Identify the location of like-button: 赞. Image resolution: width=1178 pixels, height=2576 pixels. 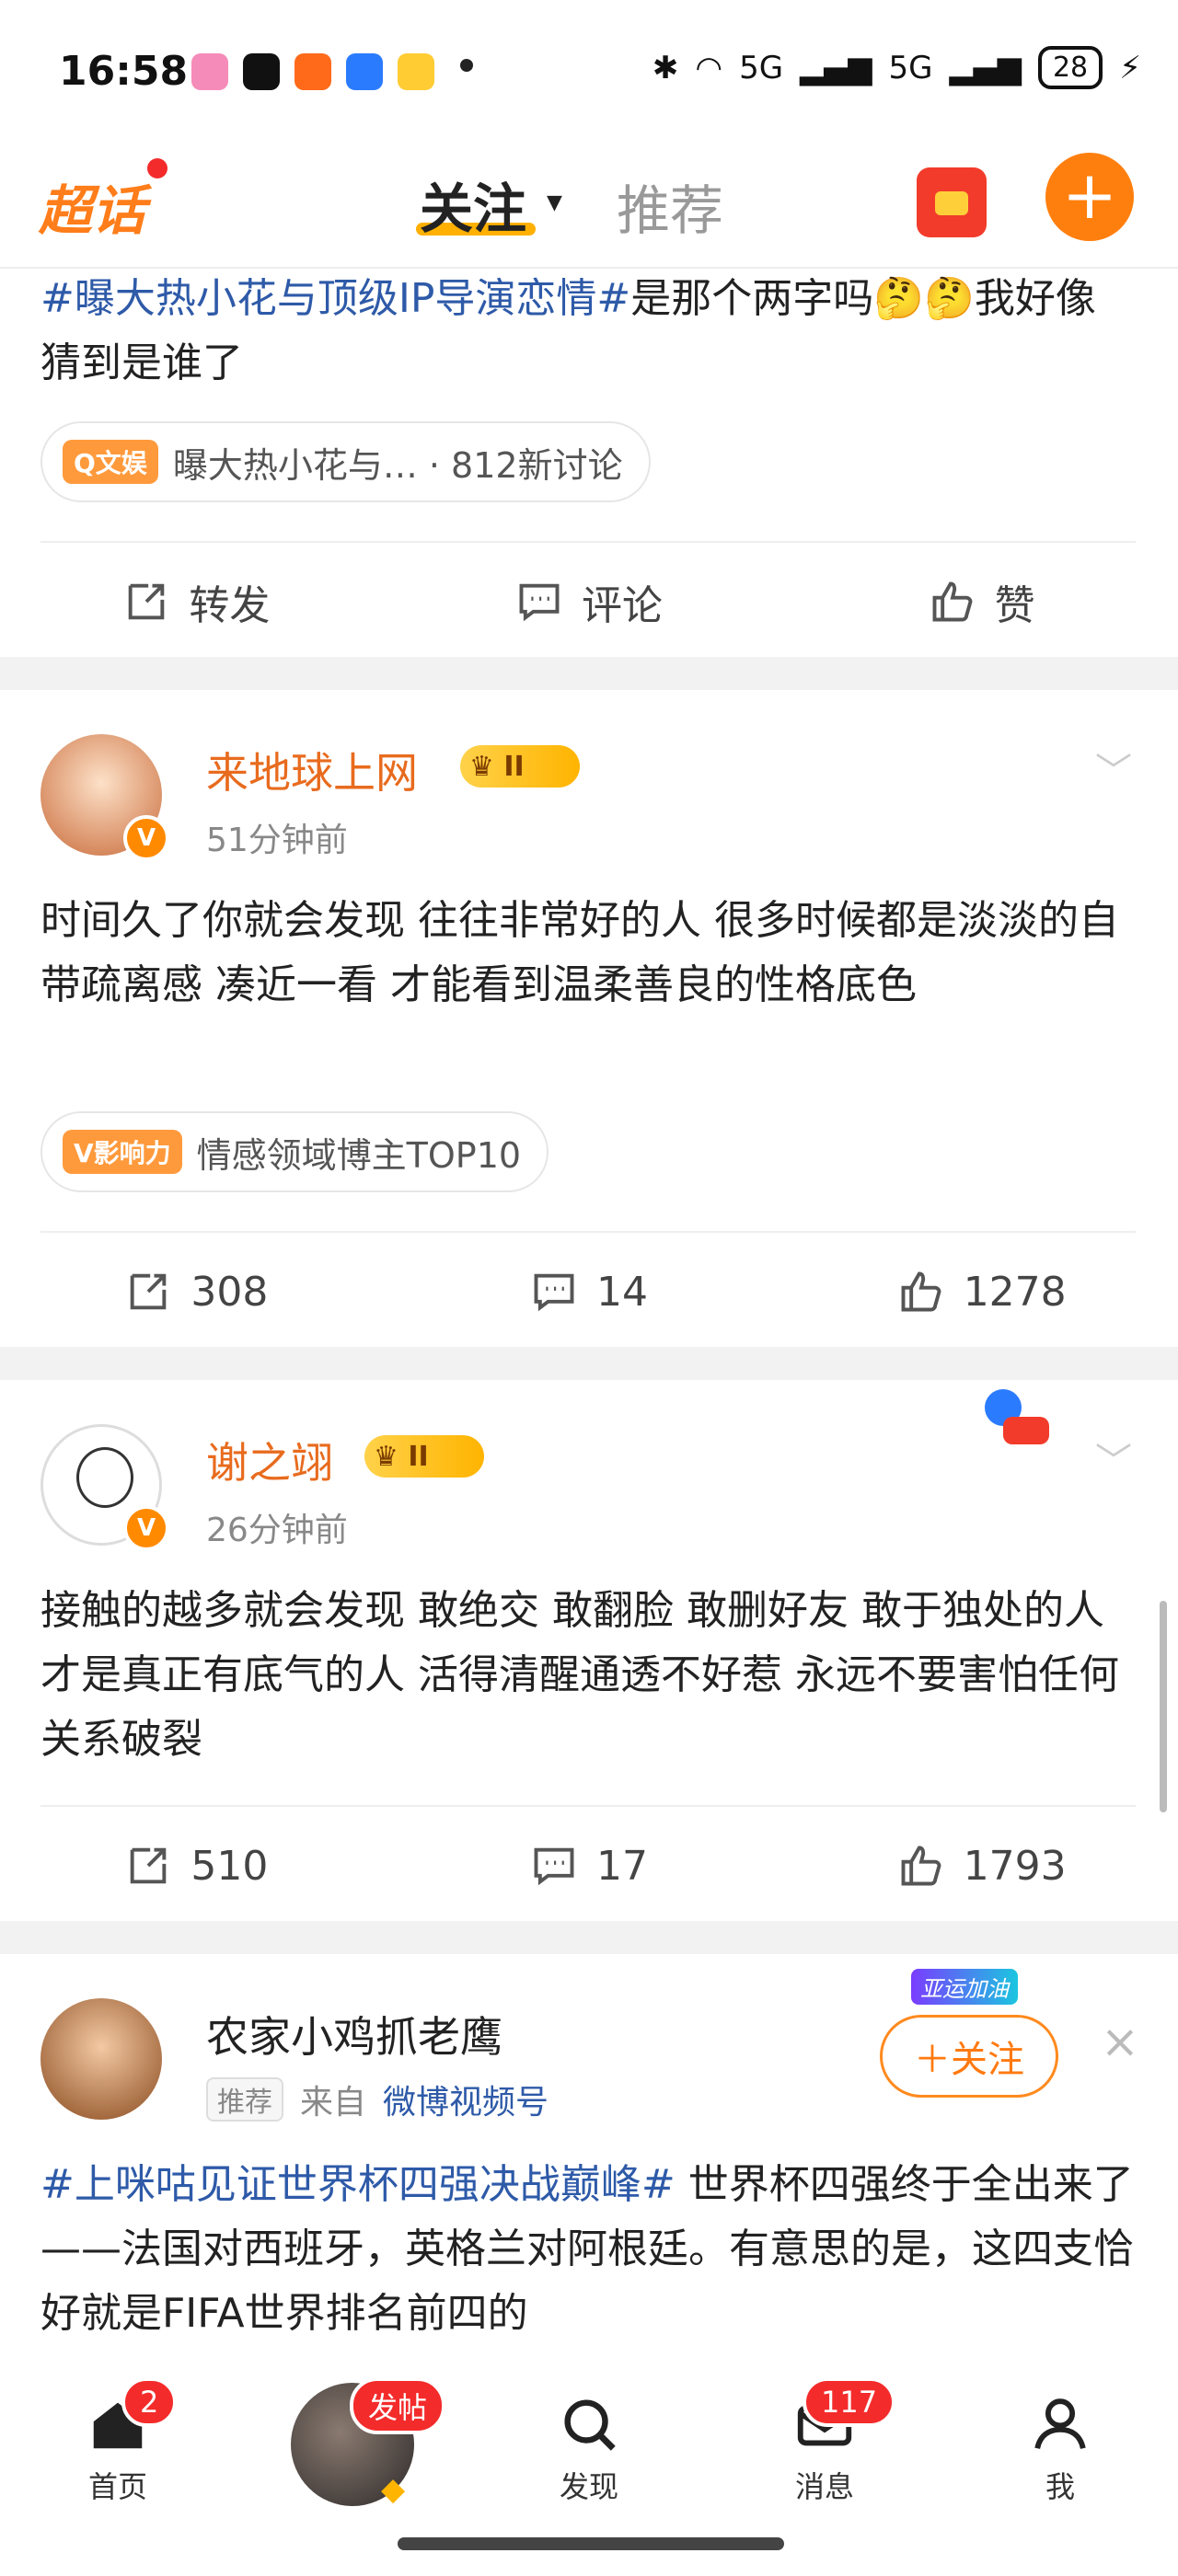
(981, 602).